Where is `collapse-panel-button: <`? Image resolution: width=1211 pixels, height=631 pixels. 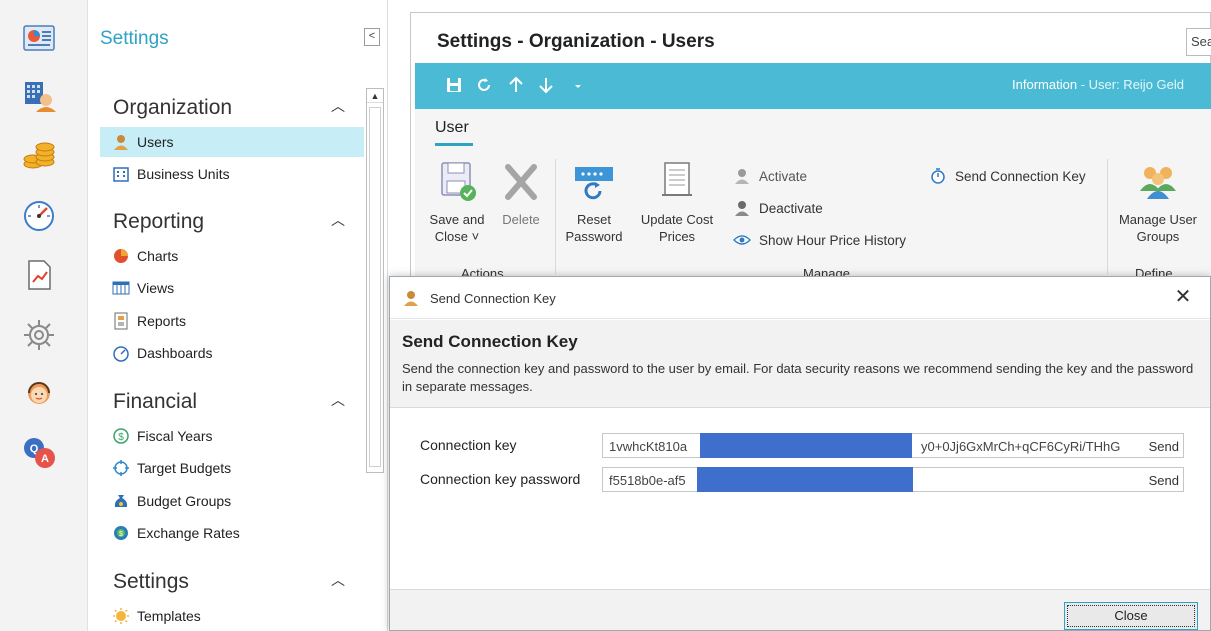
collapse-panel-button: < is located at coordinates (372, 37).